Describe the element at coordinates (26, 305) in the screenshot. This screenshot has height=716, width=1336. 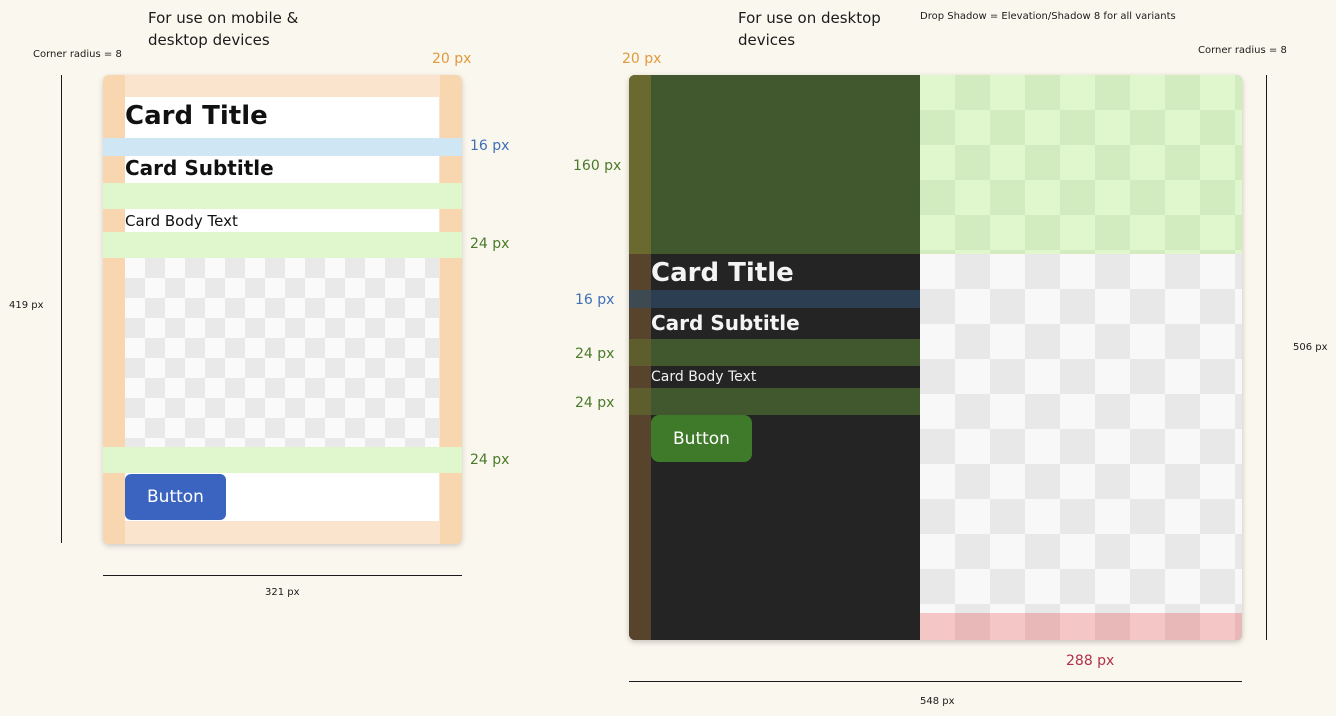
I see `mobile-height-label: 419 px` at that location.